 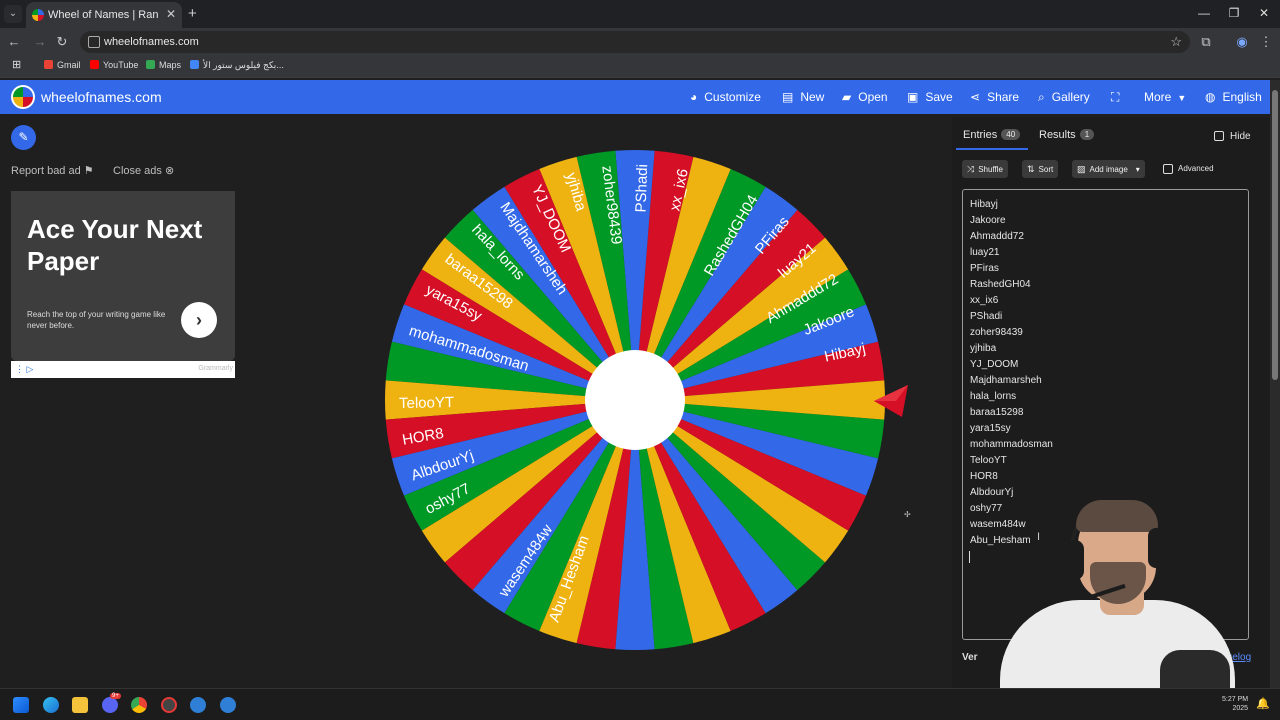 I want to click on fullscreen-button: ⛶, so click(x=1118, y=97).